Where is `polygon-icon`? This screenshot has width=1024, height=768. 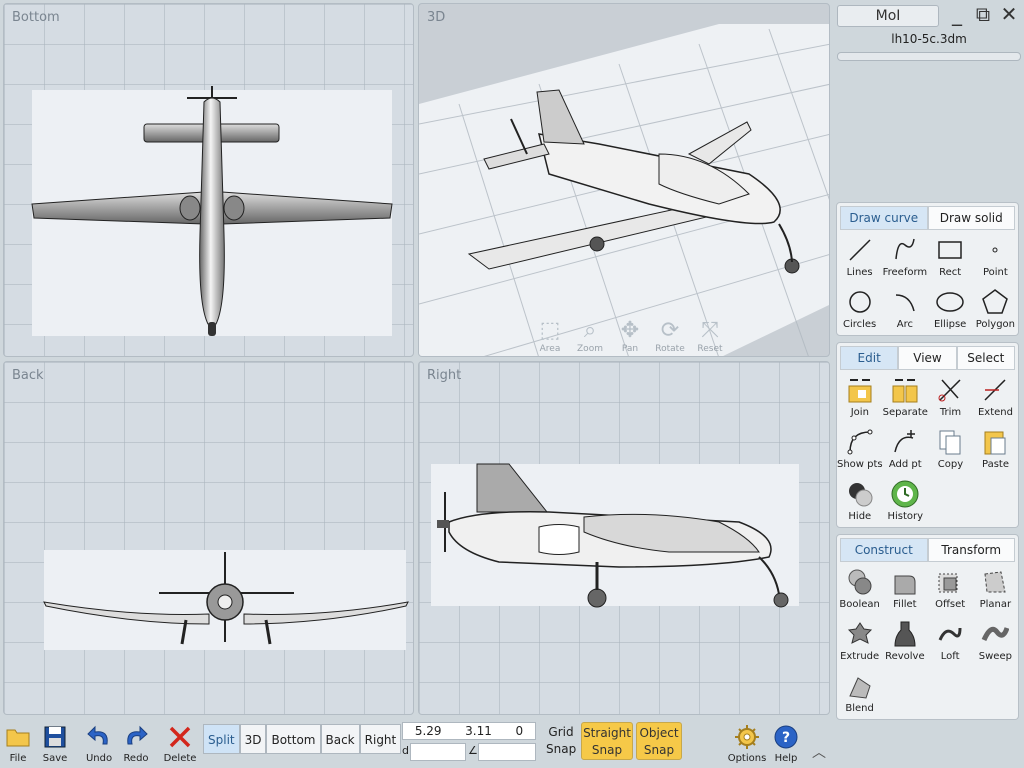 polygon-icon is located at coordinates (995, 301).